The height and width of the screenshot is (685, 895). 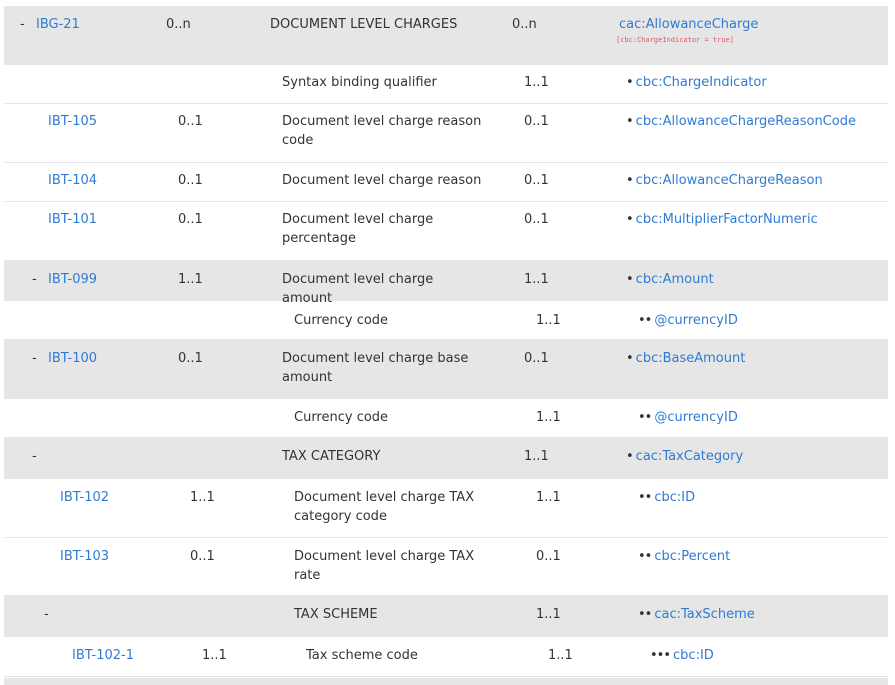 I want to click on xpath-cell: •• cbc:Percent, so click(x=766, y=556).